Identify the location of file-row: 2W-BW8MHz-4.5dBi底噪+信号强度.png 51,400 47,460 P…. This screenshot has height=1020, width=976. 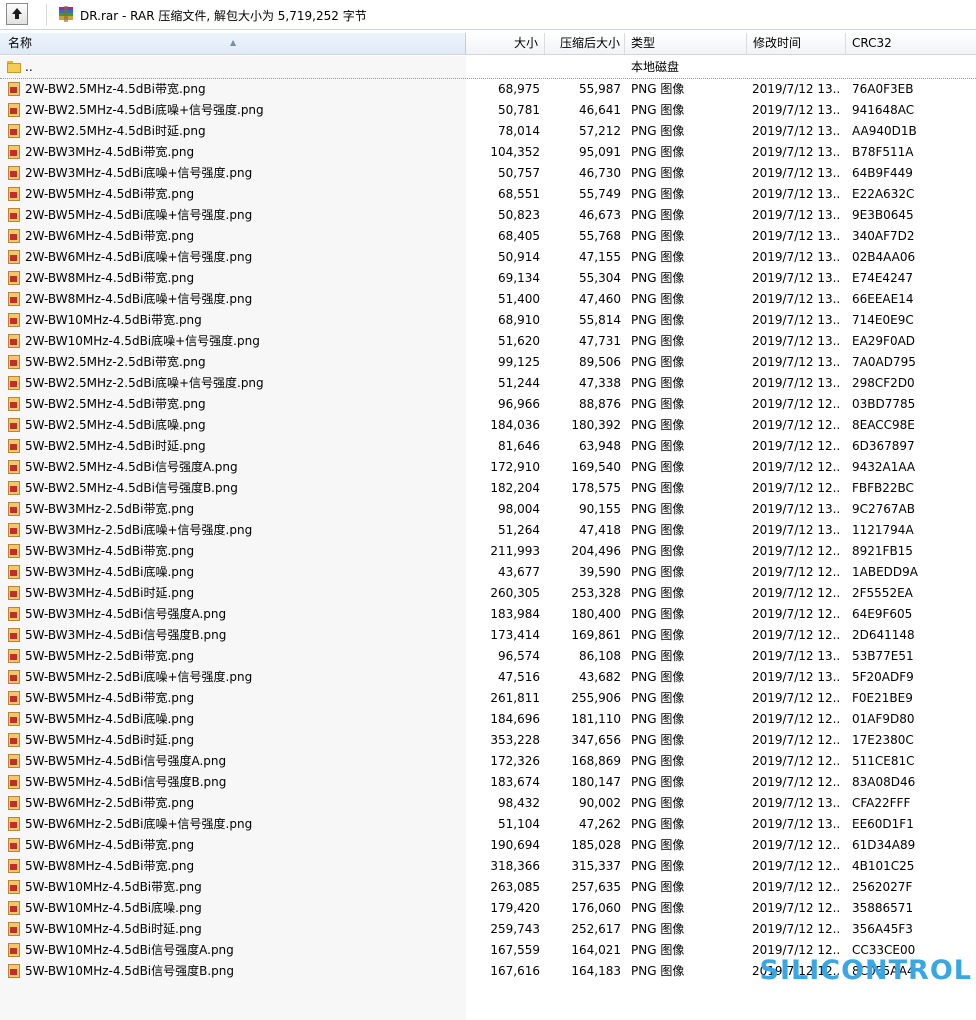
(488, 299).